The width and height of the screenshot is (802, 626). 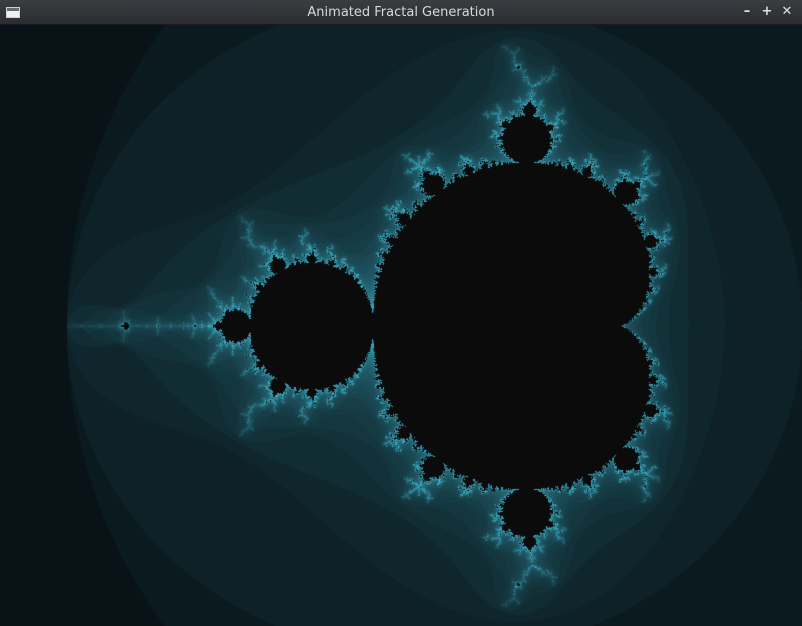 I want to click on window-title: Animated Fractal Generation, so click(x=401, y=12).